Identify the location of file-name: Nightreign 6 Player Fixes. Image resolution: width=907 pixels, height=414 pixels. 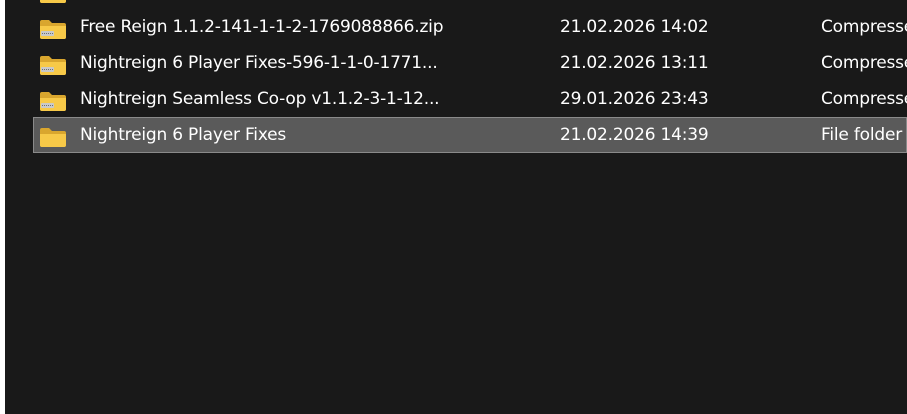
(183, 135).